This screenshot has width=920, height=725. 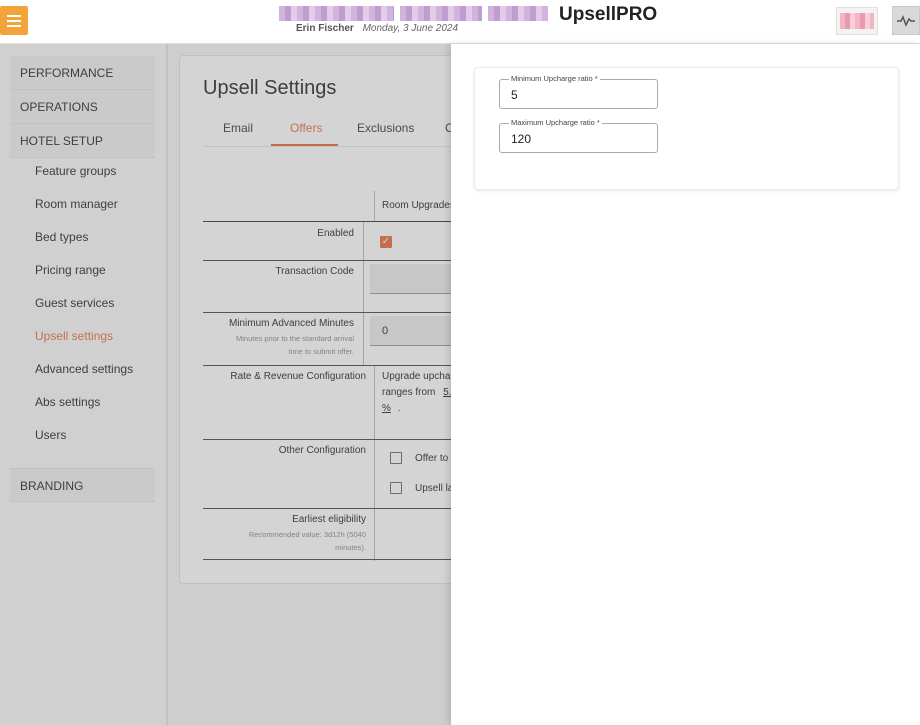 What do you see at coordinates (410, 28) in the screenshot?
I see `current-date: Monday, 3 June 2024` at bounding box center [410, 28].